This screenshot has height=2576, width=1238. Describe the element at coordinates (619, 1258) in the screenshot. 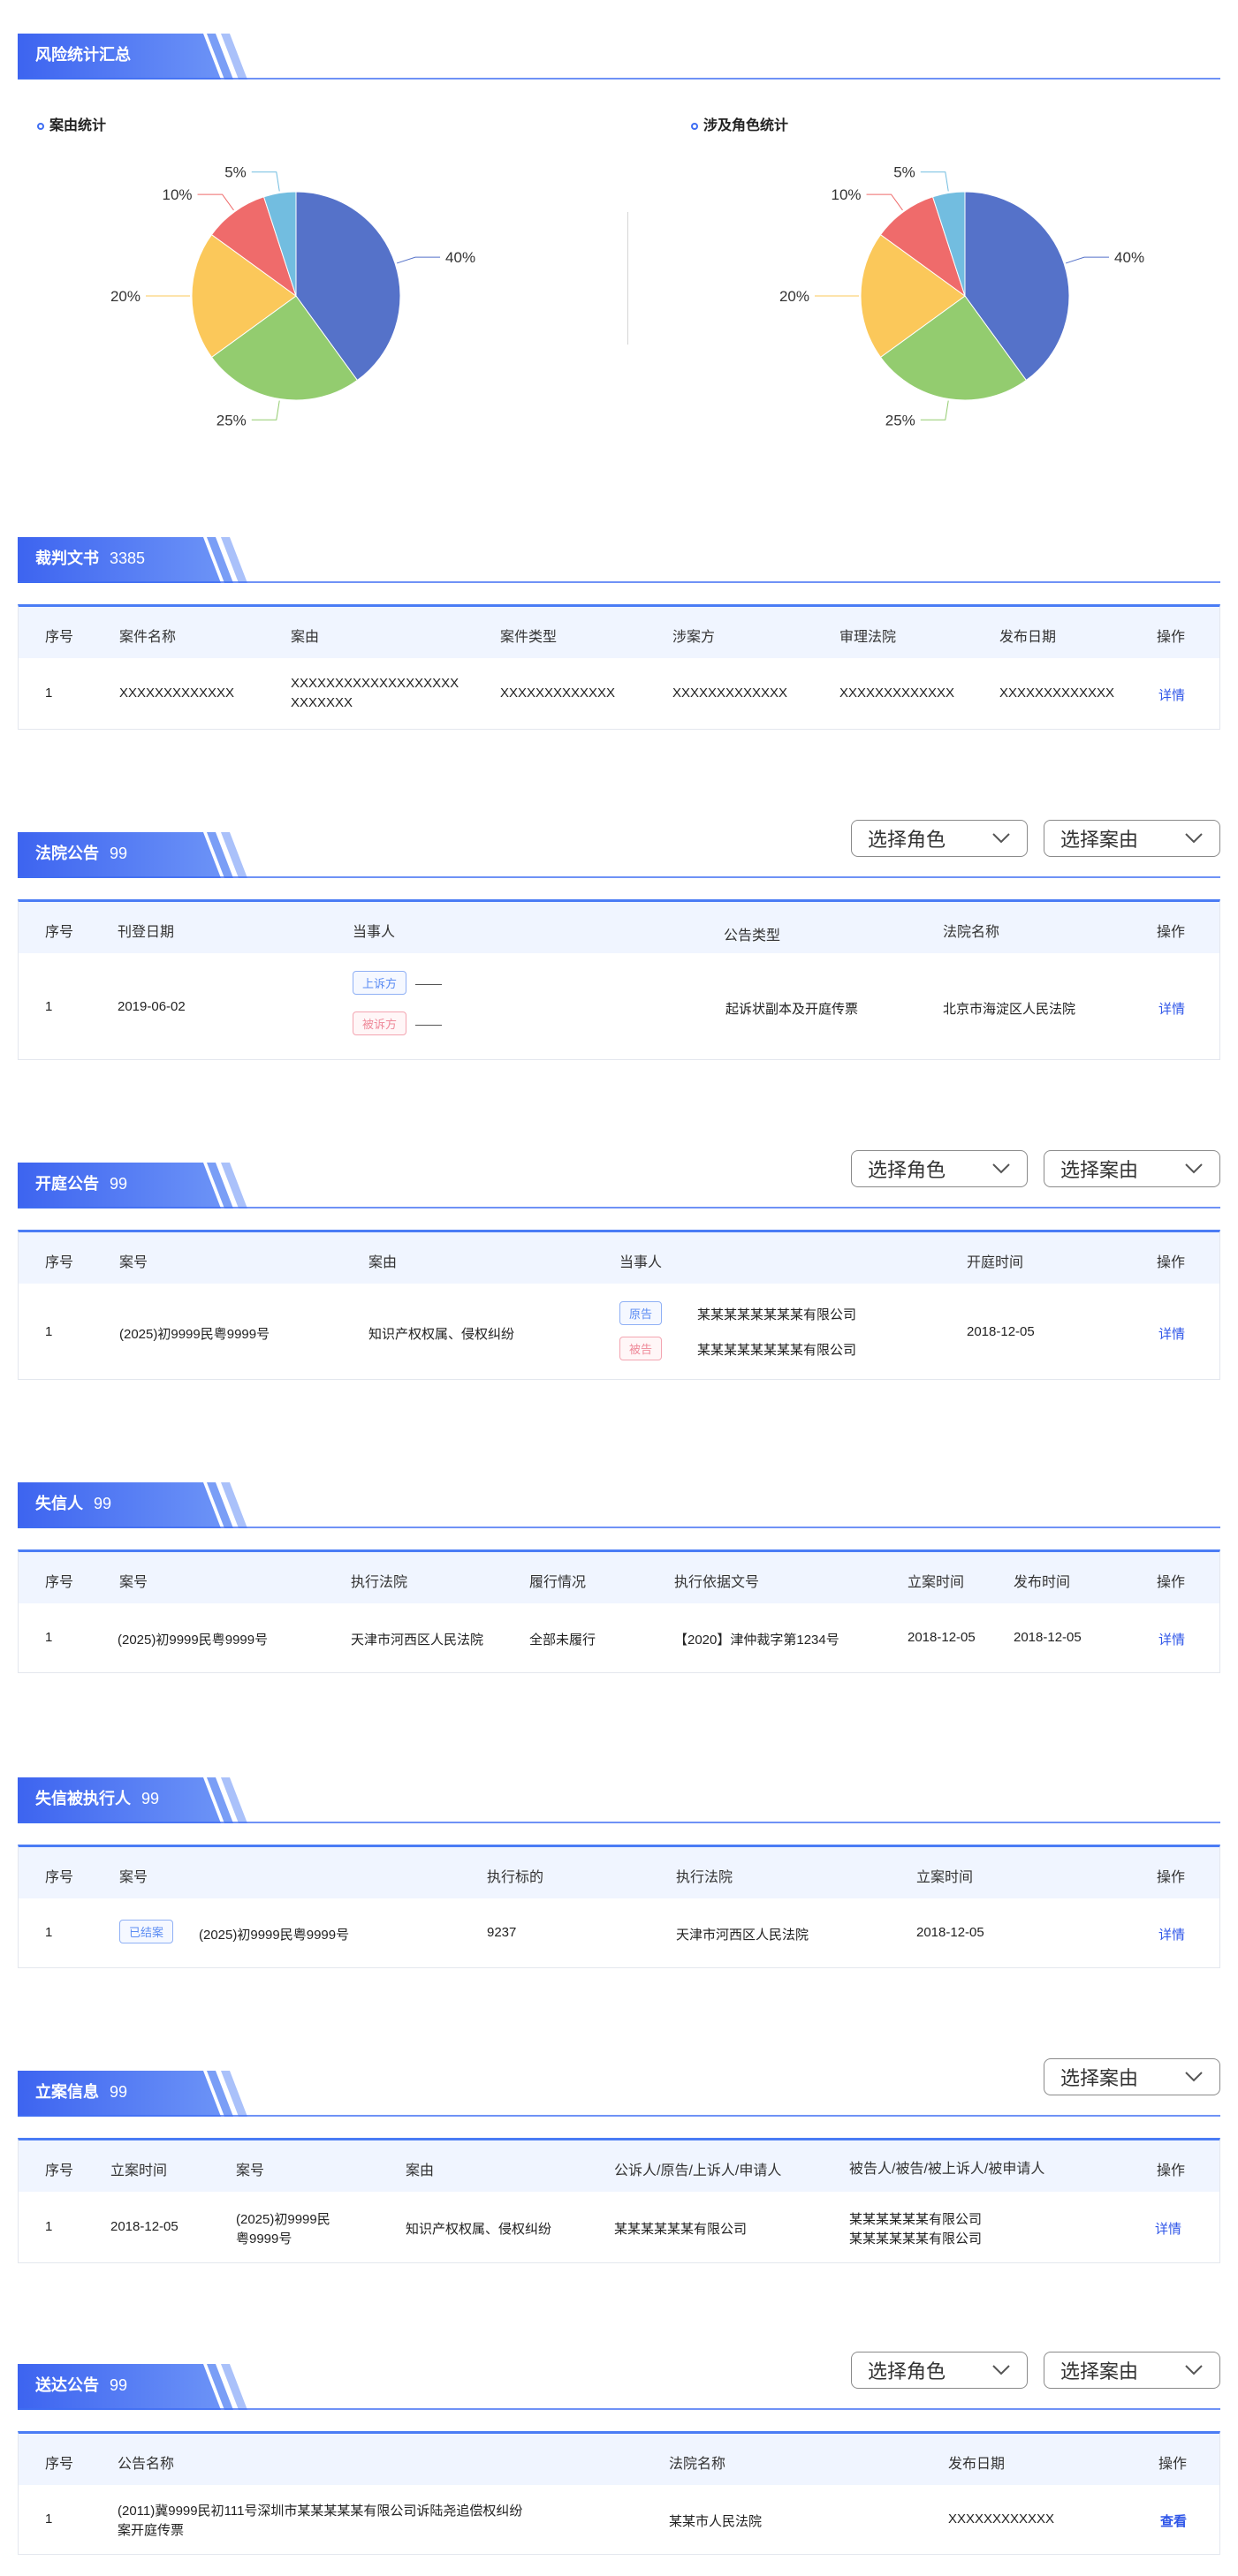

I see `table-header: 序号 案号 案由 当事人 开庭时间 操作` at that location.